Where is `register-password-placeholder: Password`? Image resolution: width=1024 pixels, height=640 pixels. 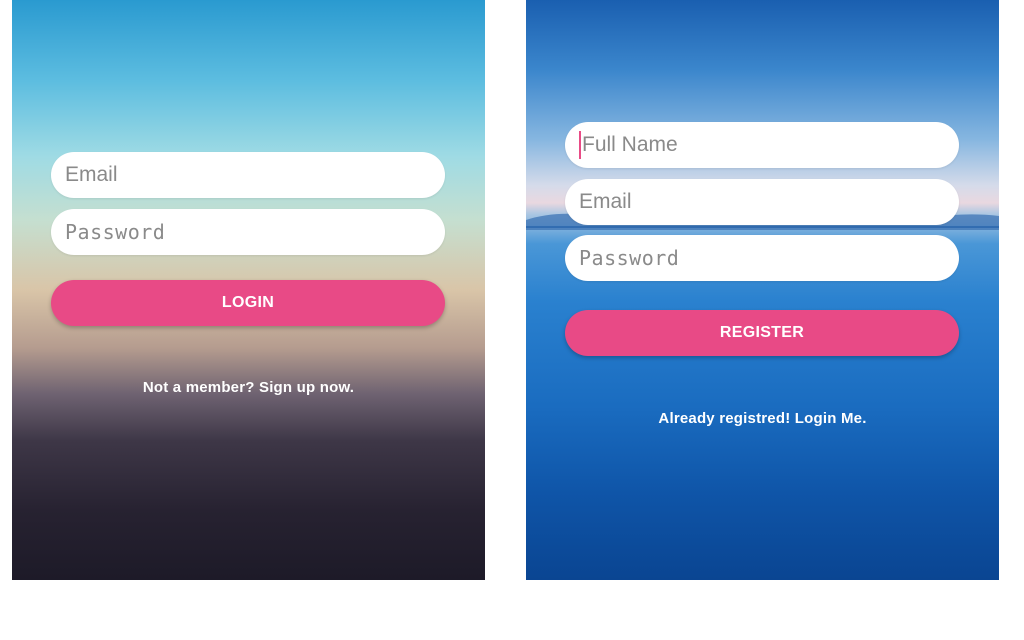
register-password-placeholder: Password is located at coordinates (629, 258).